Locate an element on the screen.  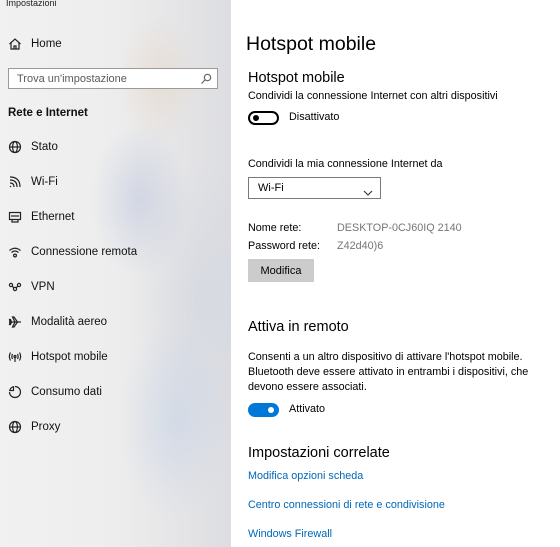
dialup-icon is located at coordinates (15, 252).